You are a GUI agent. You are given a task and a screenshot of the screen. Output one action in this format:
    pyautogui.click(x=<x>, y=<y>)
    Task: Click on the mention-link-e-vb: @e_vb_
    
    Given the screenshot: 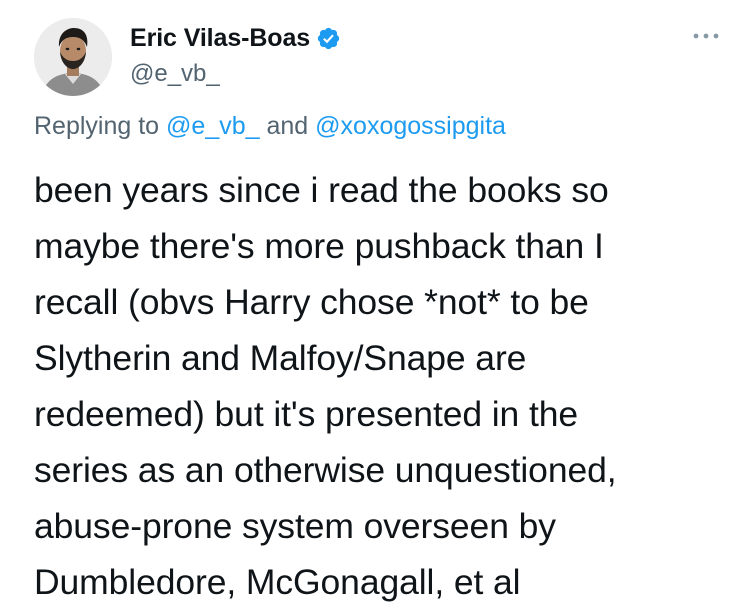 What is the action you would take?
    pyautogui.click(x=213, y=126)
    